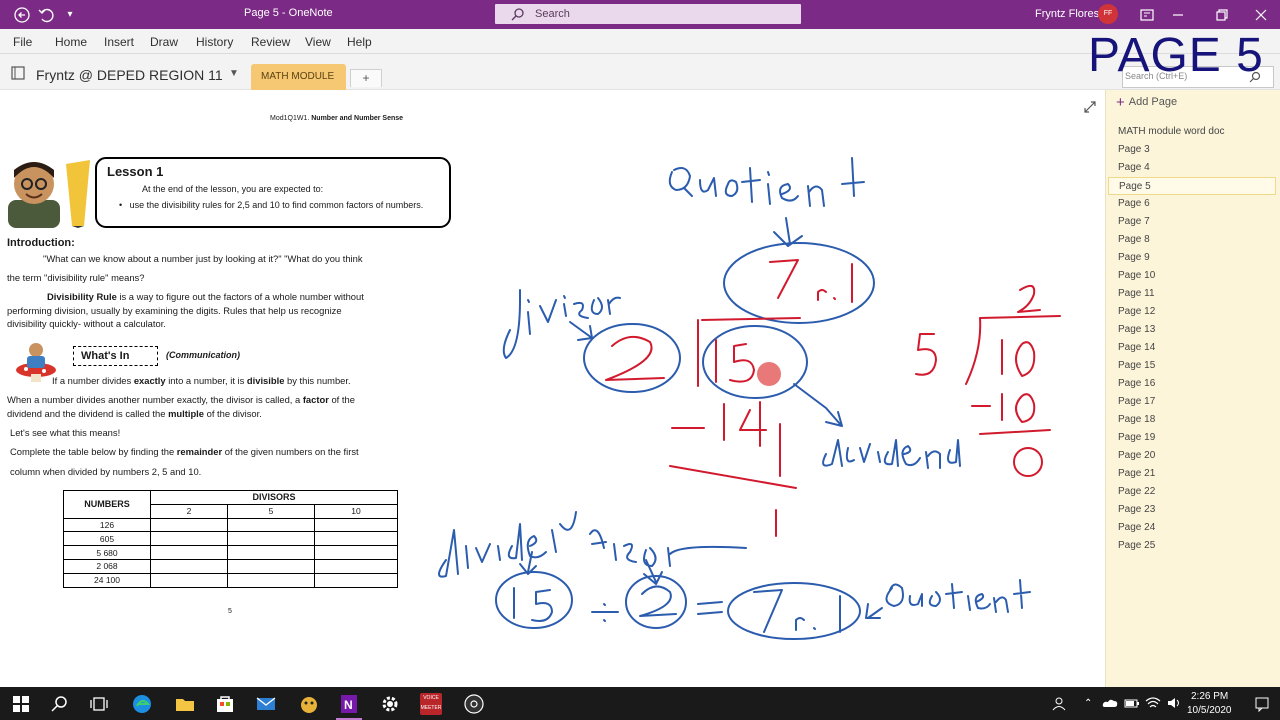  What do you see at coordinates (1146, 104) in the screenshot?
I see `add-page-button: + Add Page` at bounding box center [1146, 104].